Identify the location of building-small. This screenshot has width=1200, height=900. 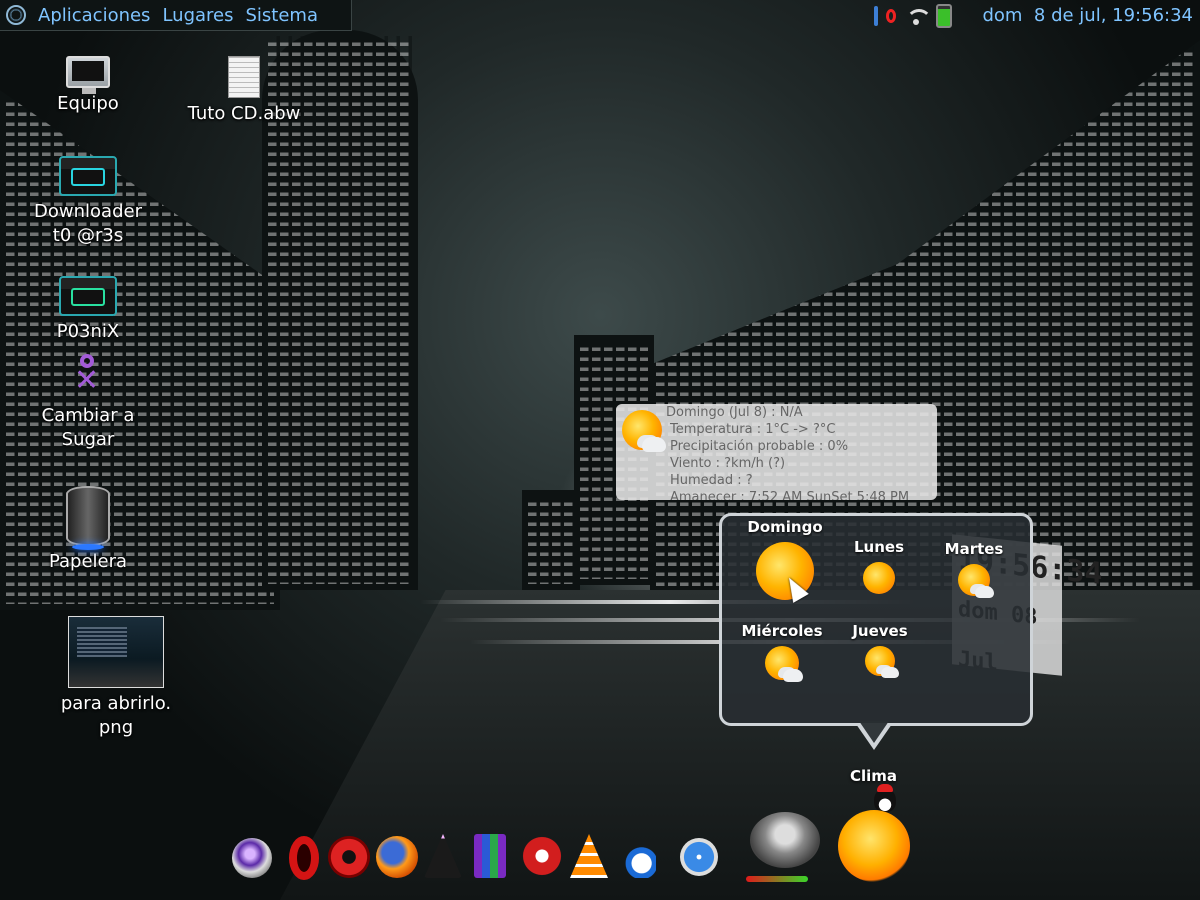
(551, 540).